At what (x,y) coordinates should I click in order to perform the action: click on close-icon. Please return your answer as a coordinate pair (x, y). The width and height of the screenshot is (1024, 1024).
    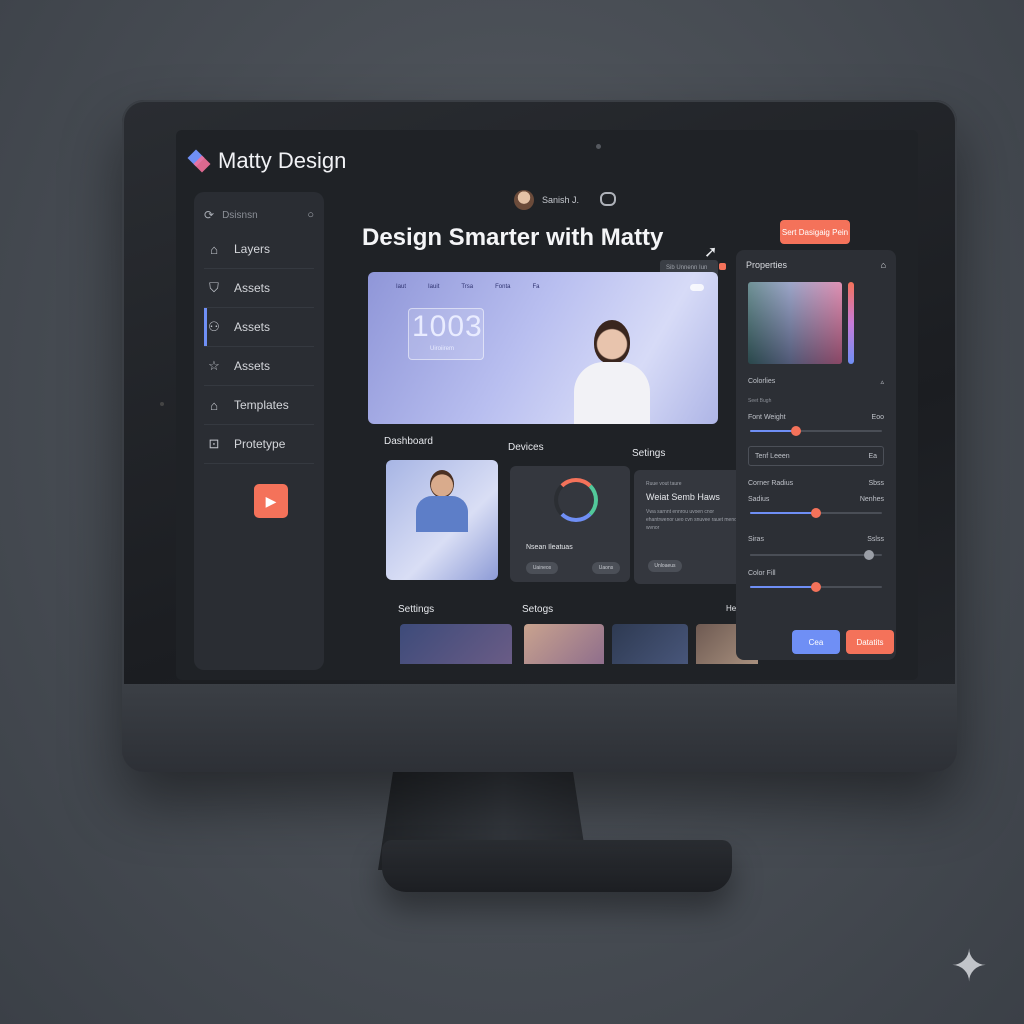
    Looking at the image, I should click on (722, 266).